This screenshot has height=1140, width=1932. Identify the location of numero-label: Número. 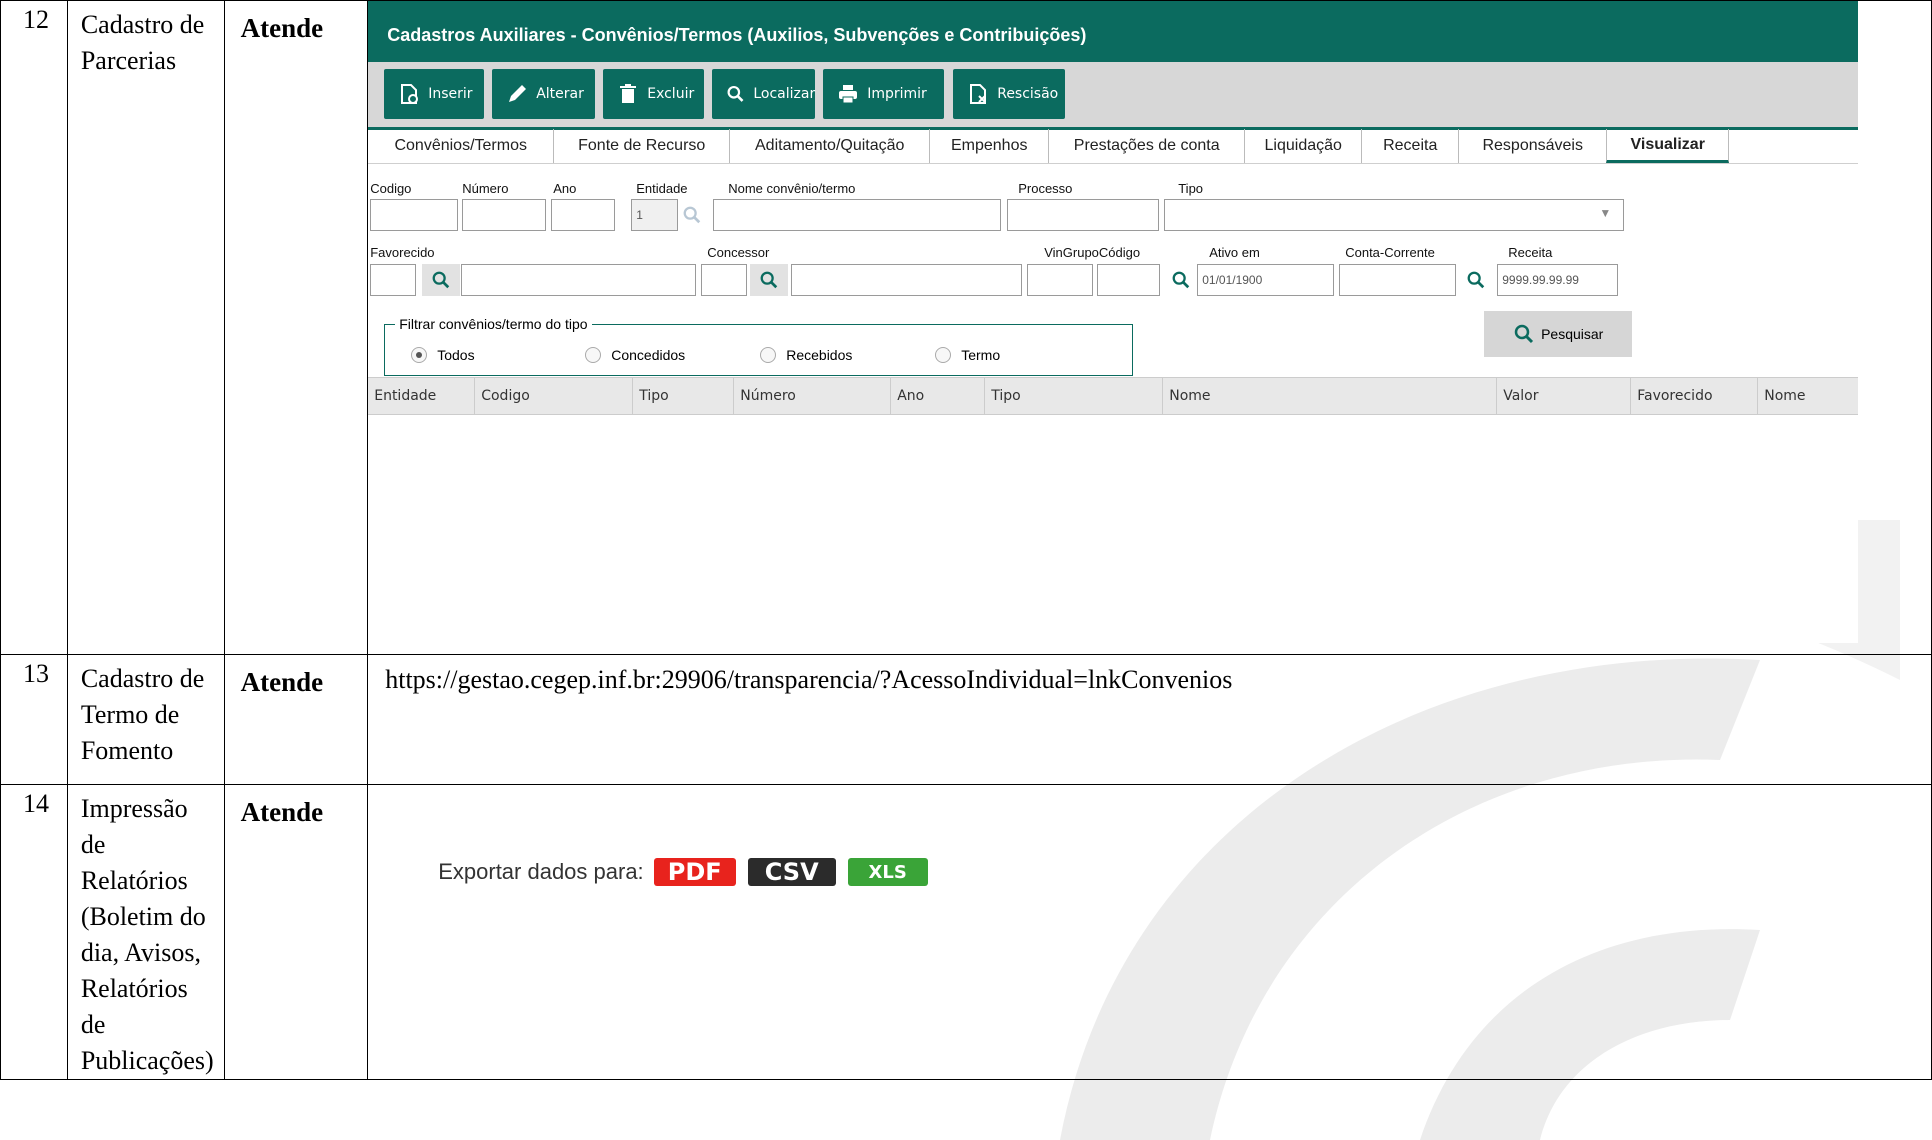
(485, 188).